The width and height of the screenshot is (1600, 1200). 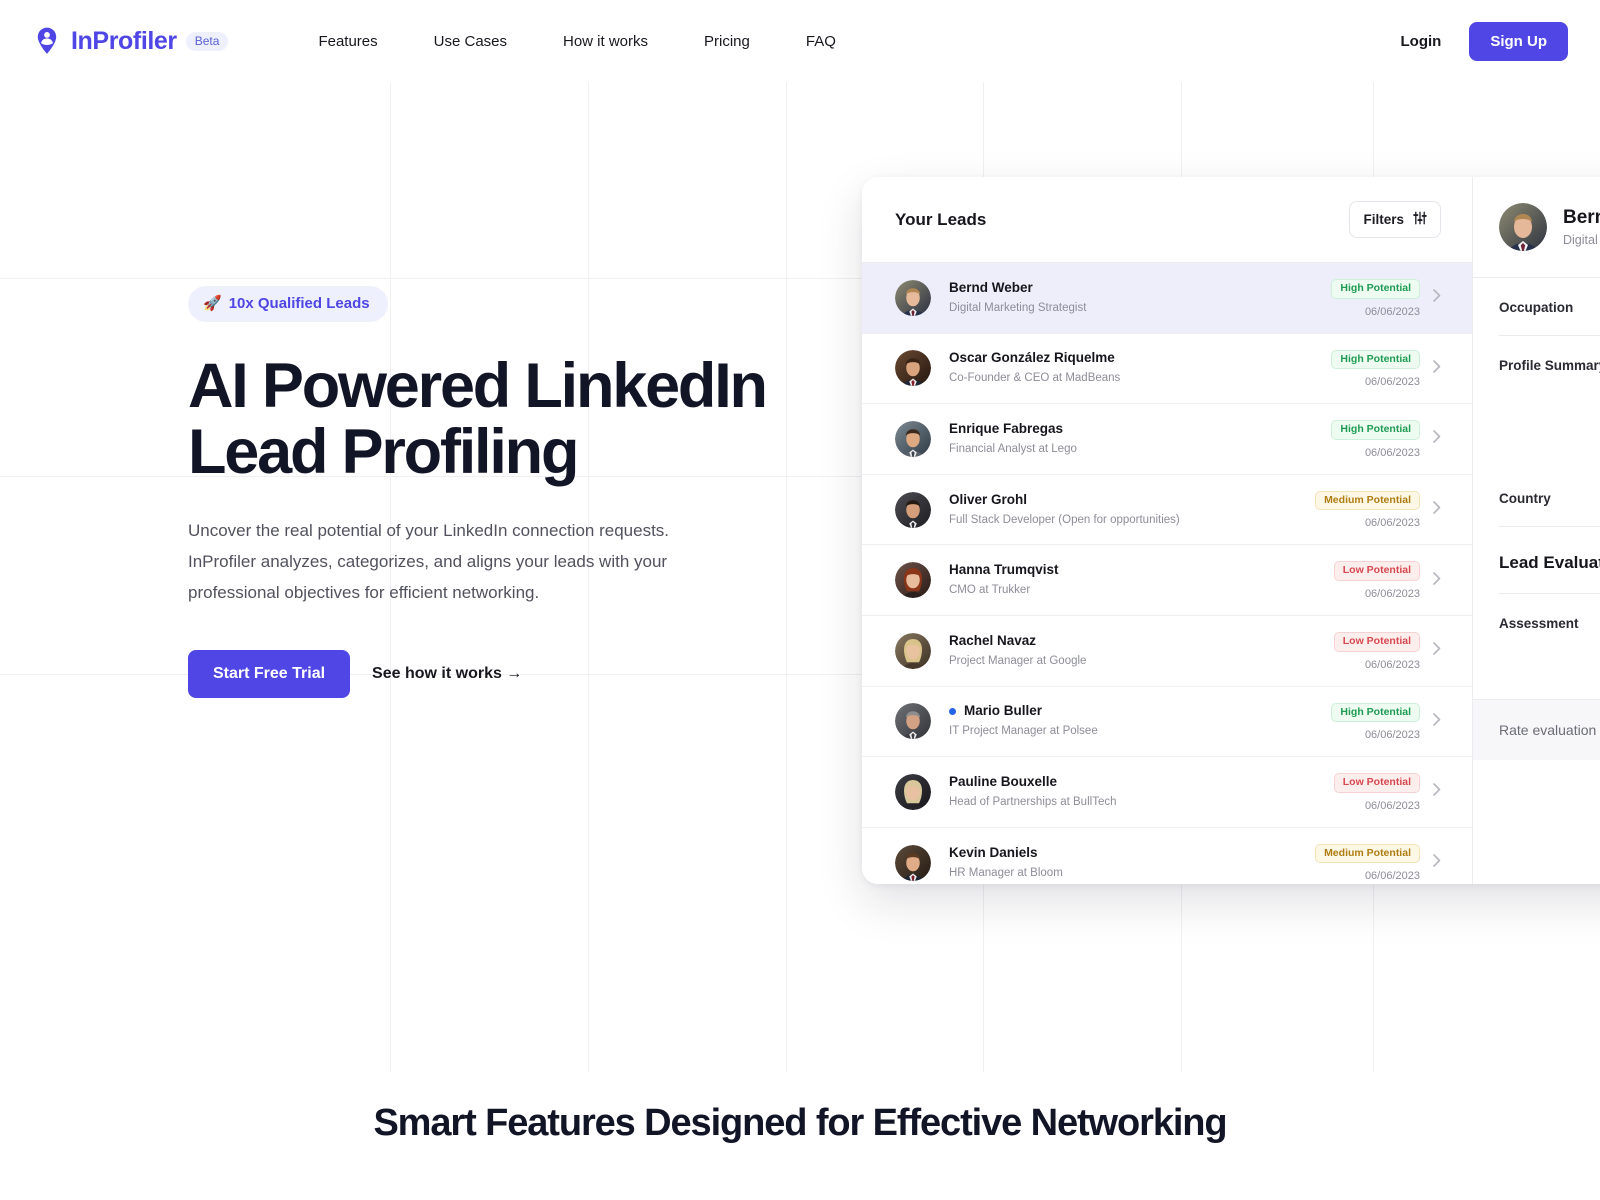 What do you see at coordinates (1549, 487) in the screenshot?
I see `detail-field-country: Country` at bounding box center [1549, 487].